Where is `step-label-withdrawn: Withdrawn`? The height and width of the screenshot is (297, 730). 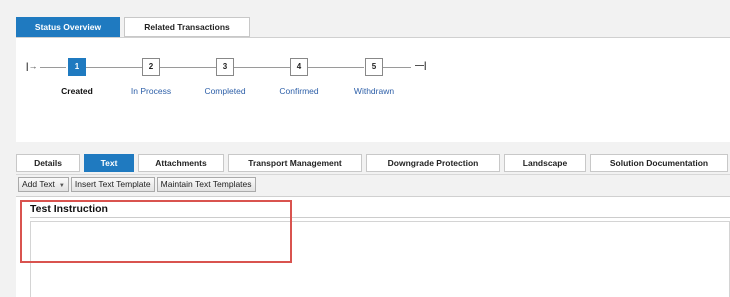 step-label-withdrawn: Withdrawn is located at coordinates (374, 91).